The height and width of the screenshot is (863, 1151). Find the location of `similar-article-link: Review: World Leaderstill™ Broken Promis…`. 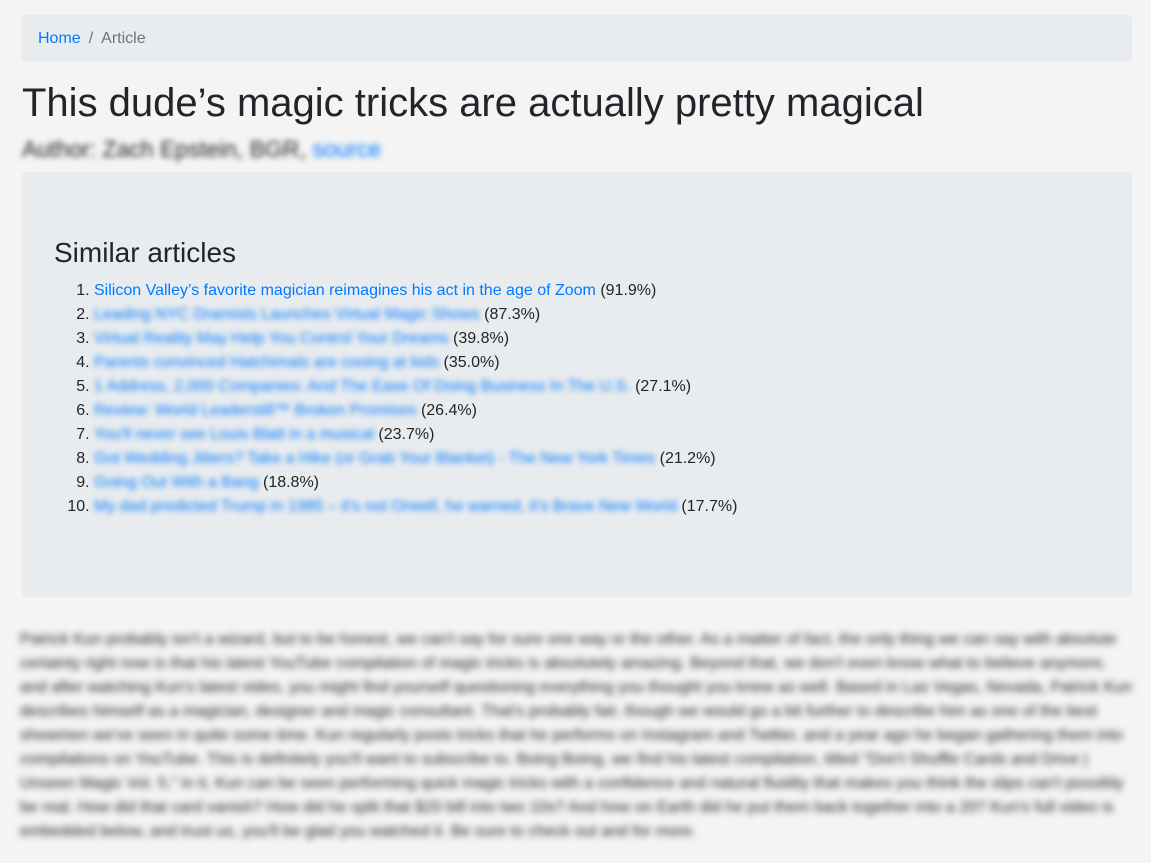

similar-article-link: Review: World Leaderstill™ Broken Promis… is located at coordinates (255, 410).